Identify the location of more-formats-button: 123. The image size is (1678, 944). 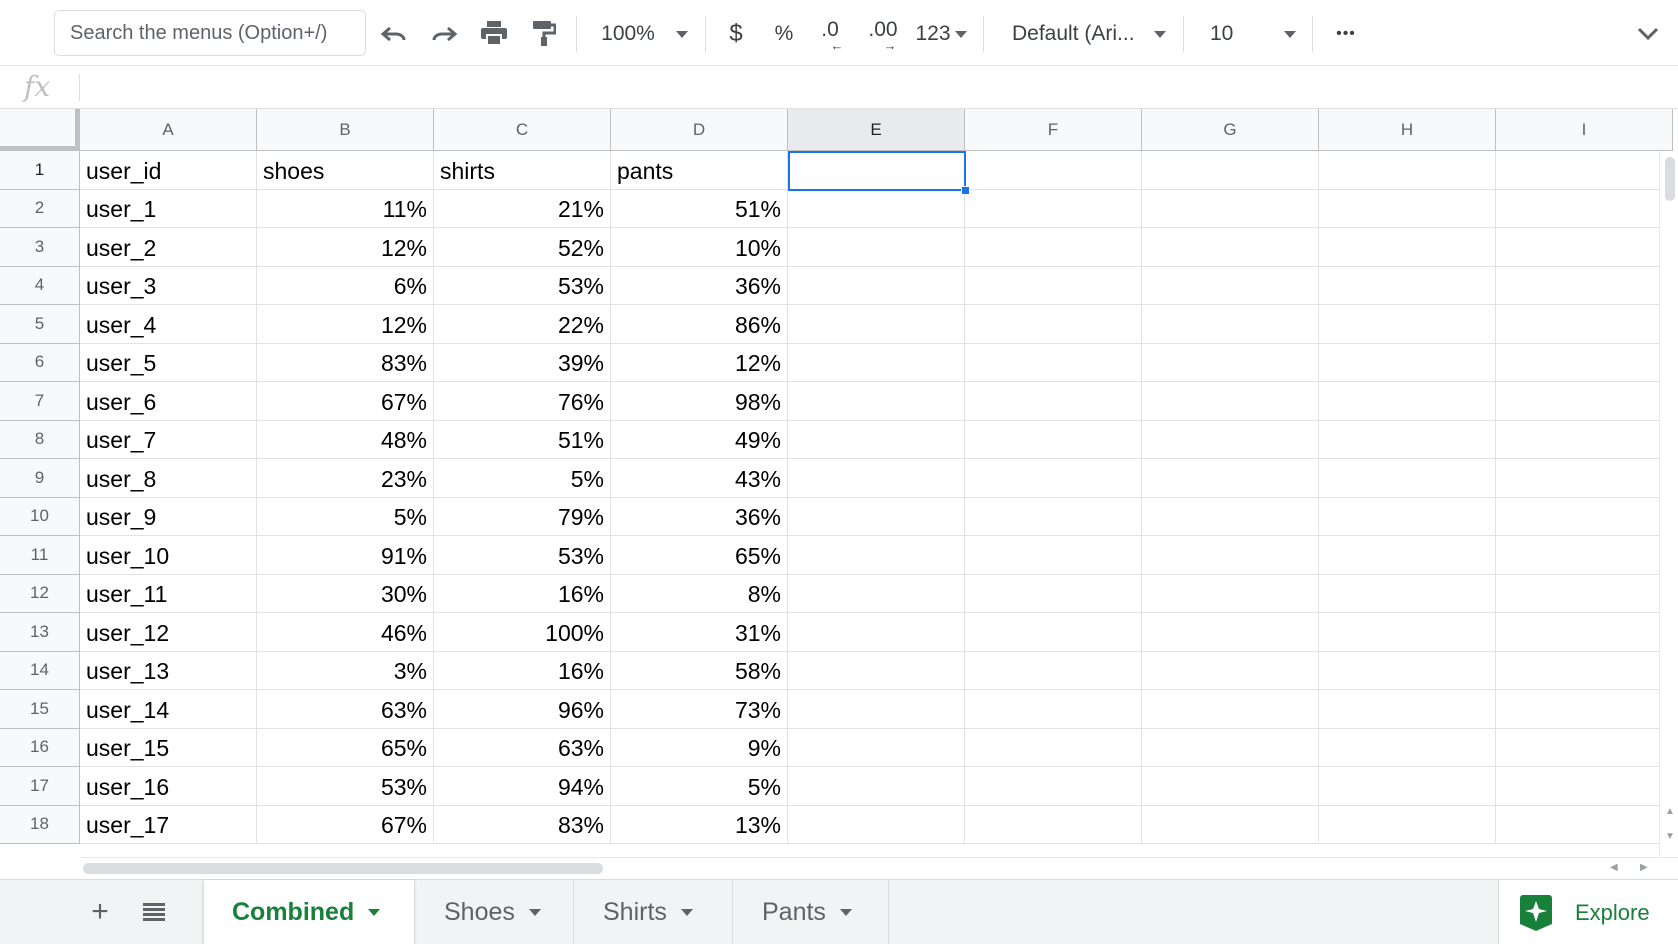
(941, 34).